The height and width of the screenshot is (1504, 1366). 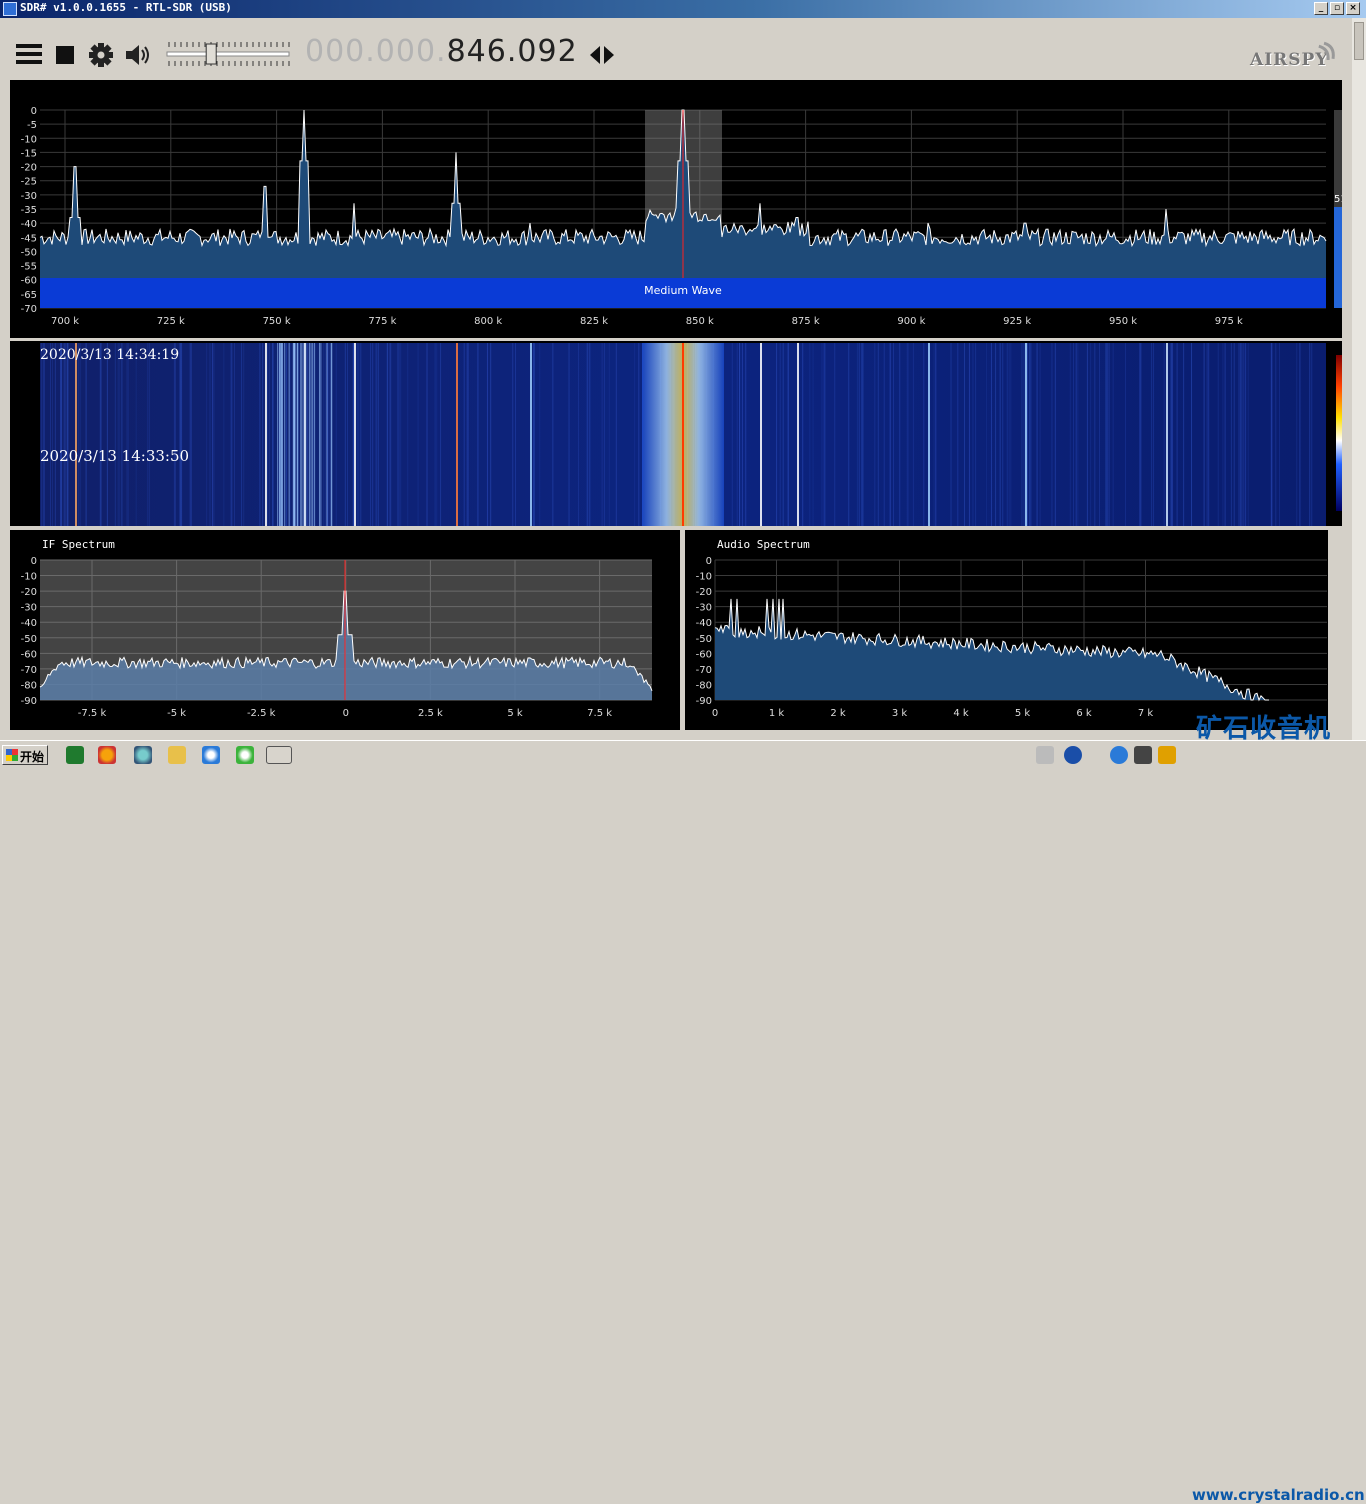 I want to click on gear-icon, so click(x=101, y=55).